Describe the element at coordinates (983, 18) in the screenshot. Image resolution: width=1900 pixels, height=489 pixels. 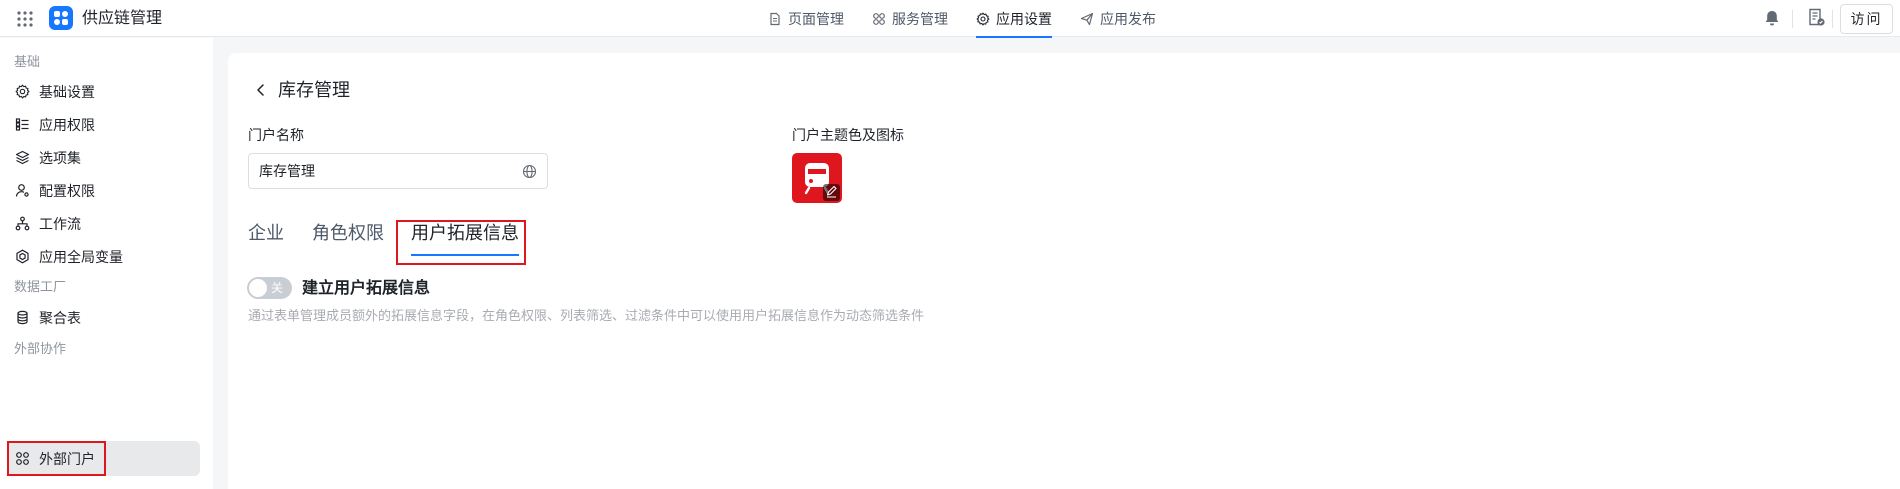
I see `settings-icon` at that location.